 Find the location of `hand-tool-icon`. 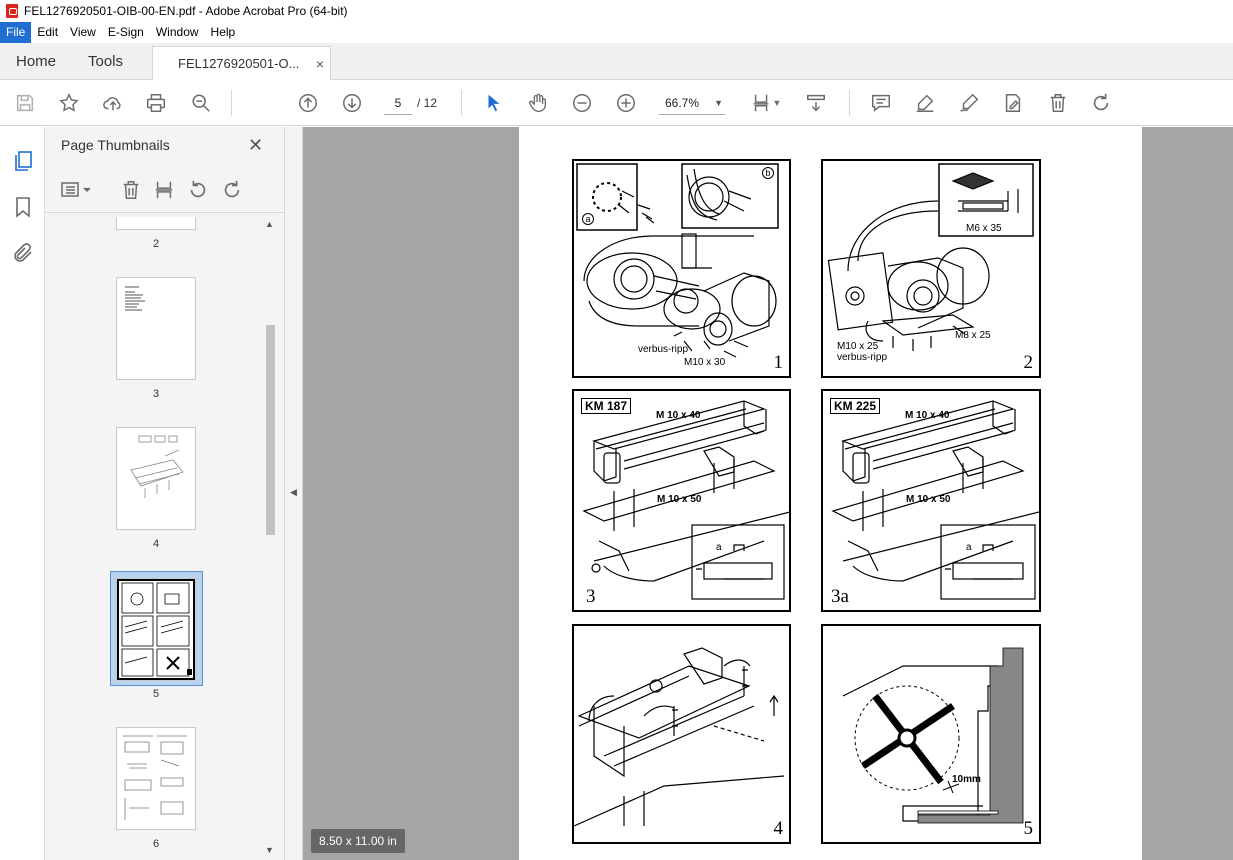

hand-tool-icon is located at coordinates (538, 103).